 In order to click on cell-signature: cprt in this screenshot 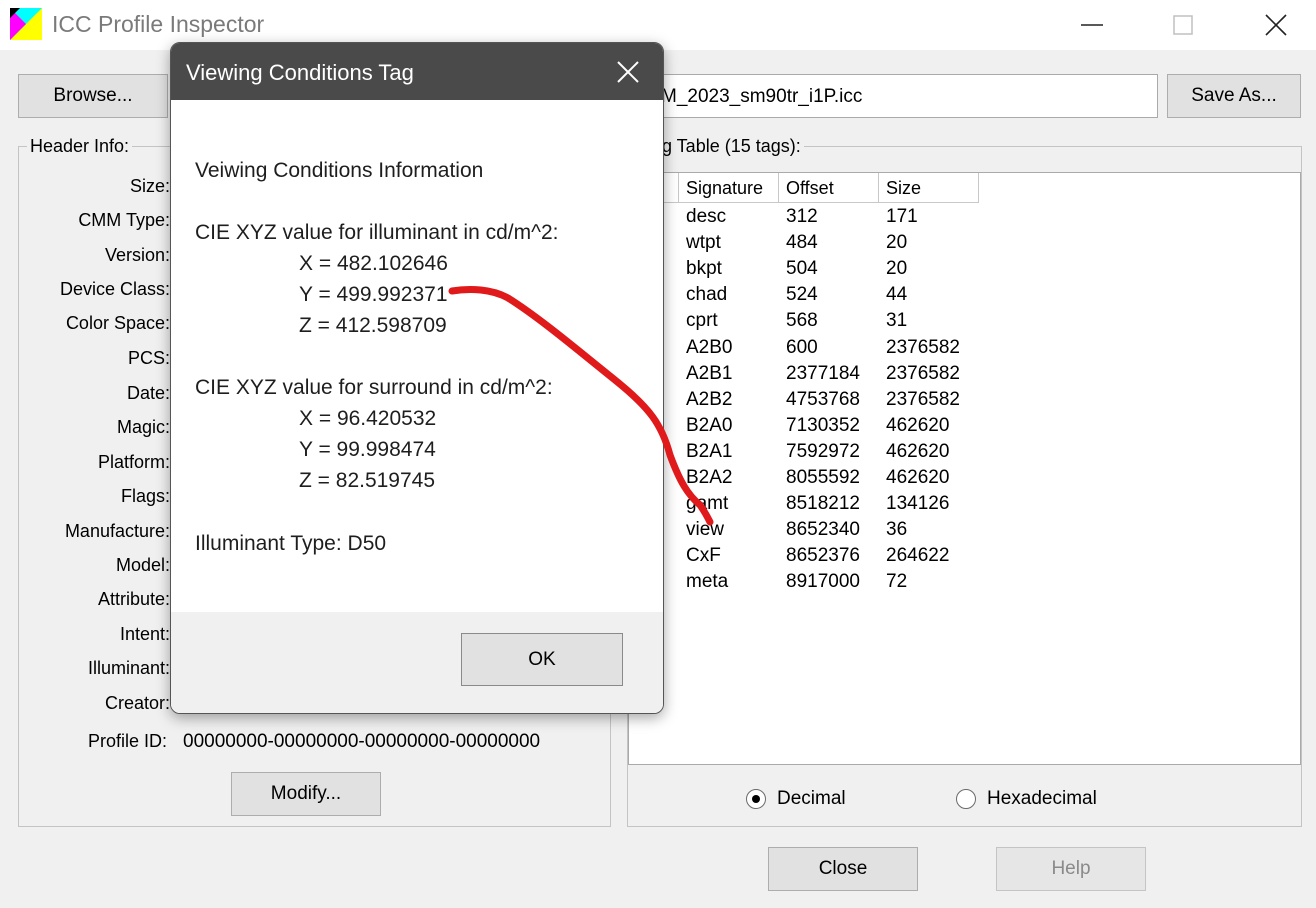, I will do `click(702, 321)`.